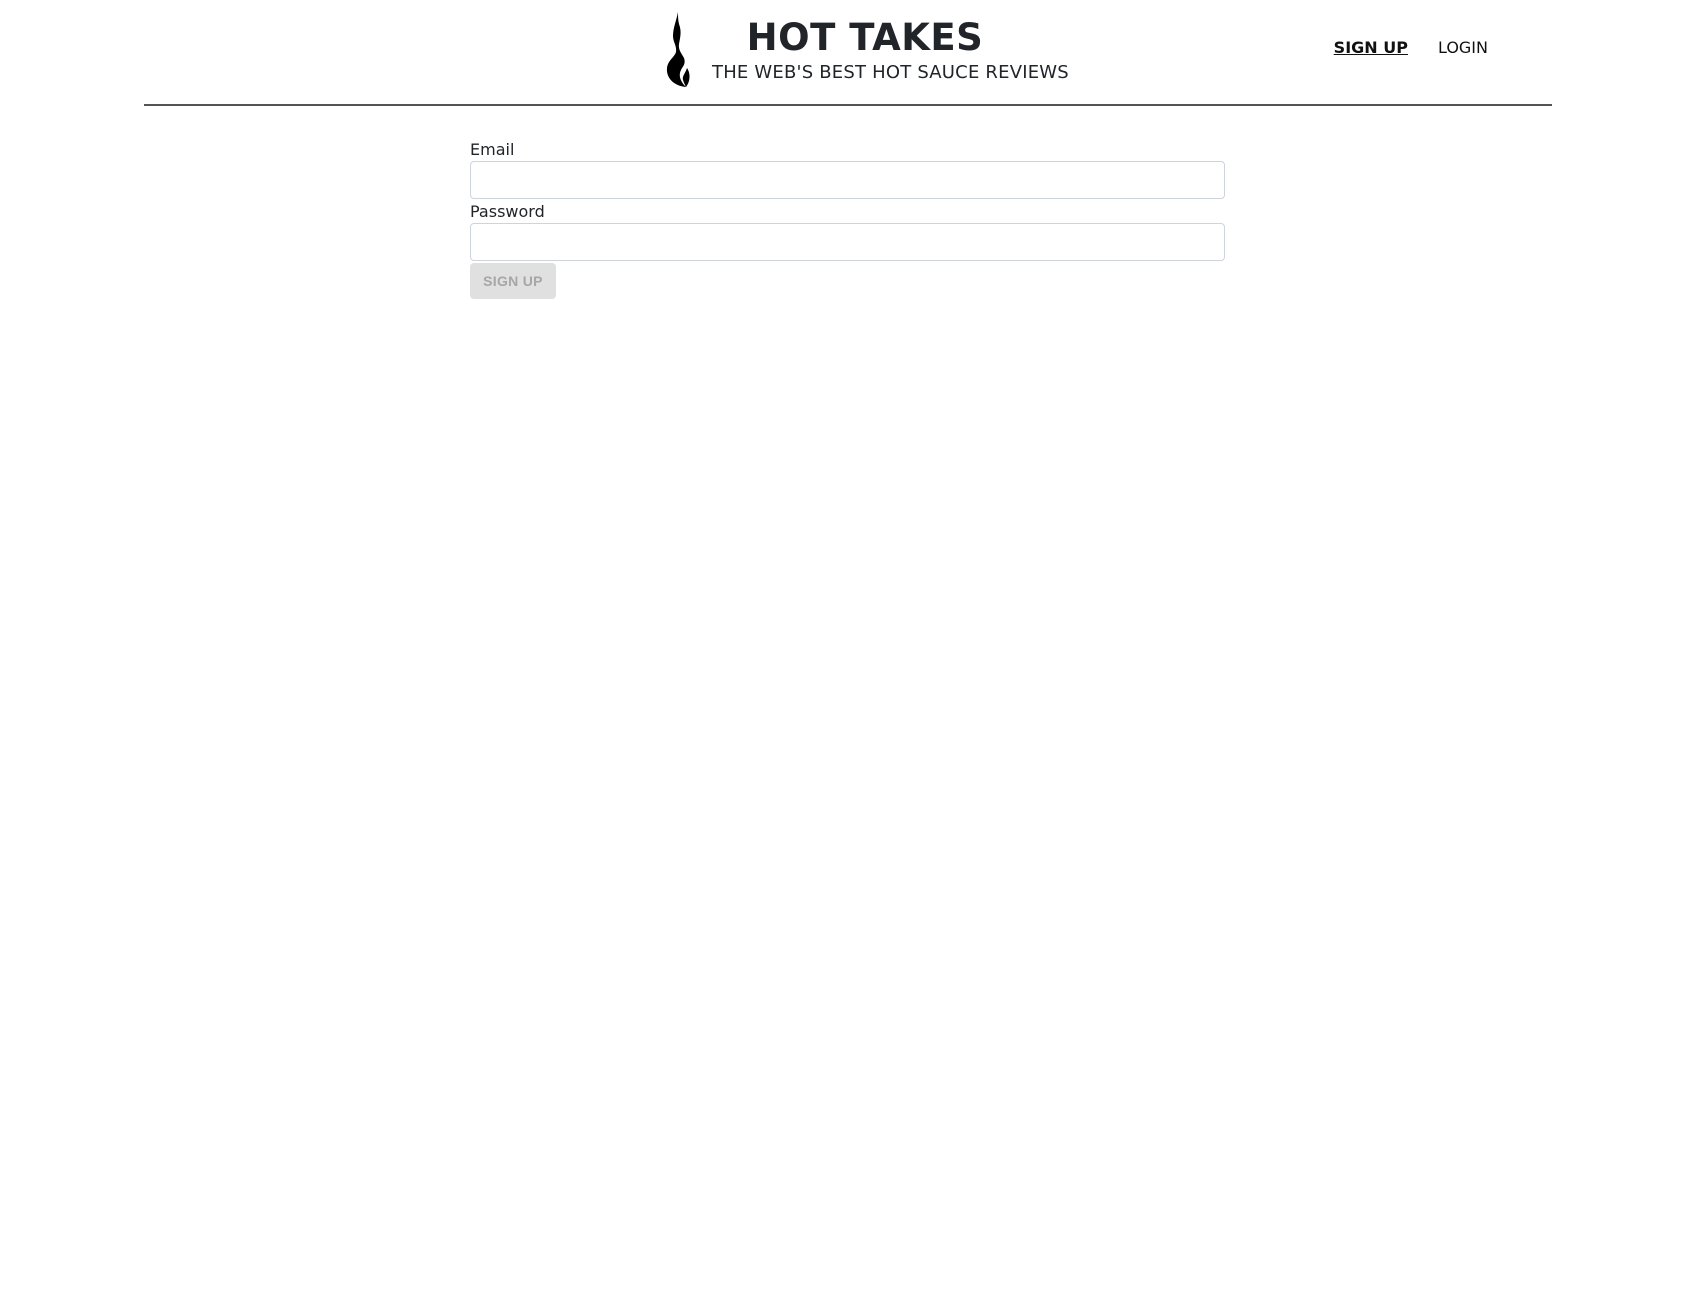 Image resolution: width=1690 pixels, height=1294 pixels. I want to click on nav-signup-link: SIGN UP, so click(1371, 47).